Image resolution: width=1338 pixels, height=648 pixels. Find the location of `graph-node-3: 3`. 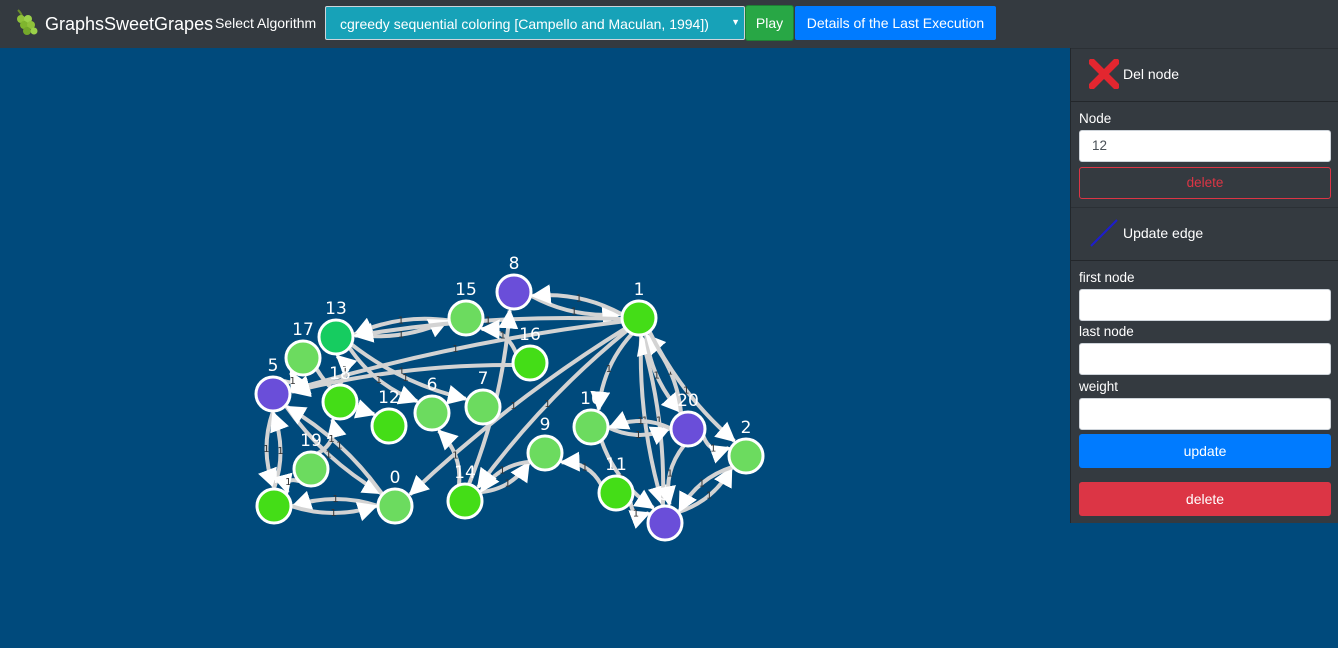

graph-node-3: 3 is located at coordinates (665, 513).